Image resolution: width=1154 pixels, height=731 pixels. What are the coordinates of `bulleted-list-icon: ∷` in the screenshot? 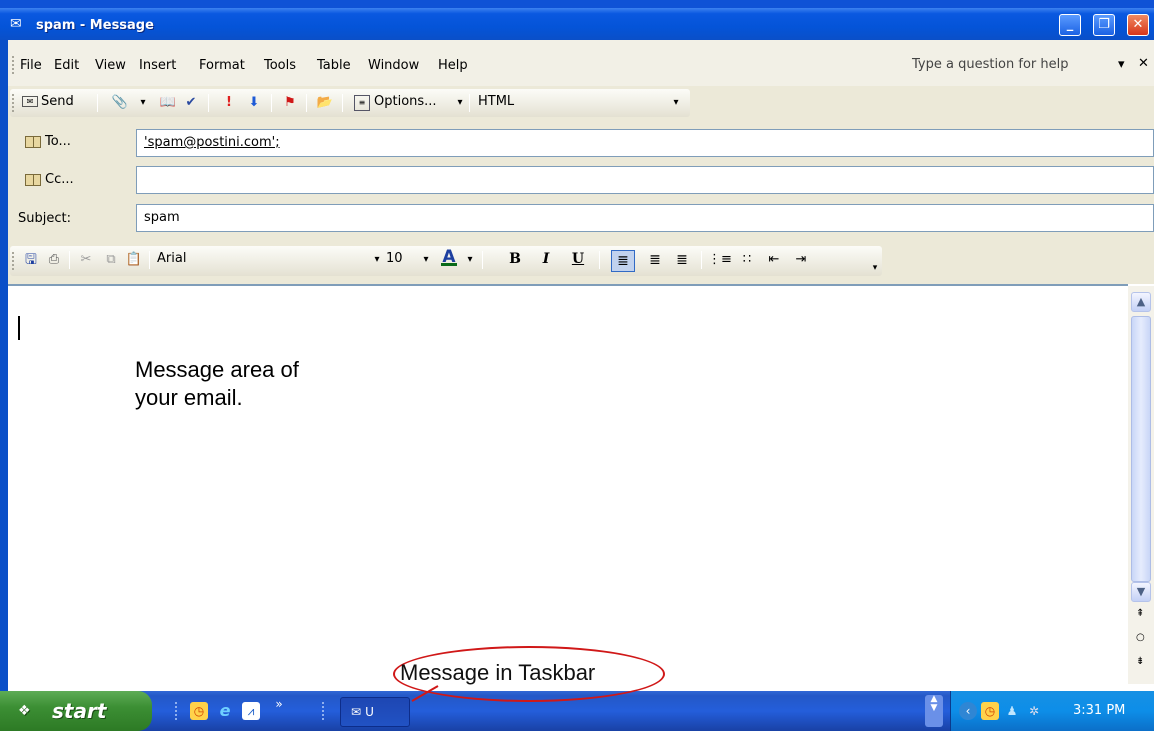 It's located at (747, 260).